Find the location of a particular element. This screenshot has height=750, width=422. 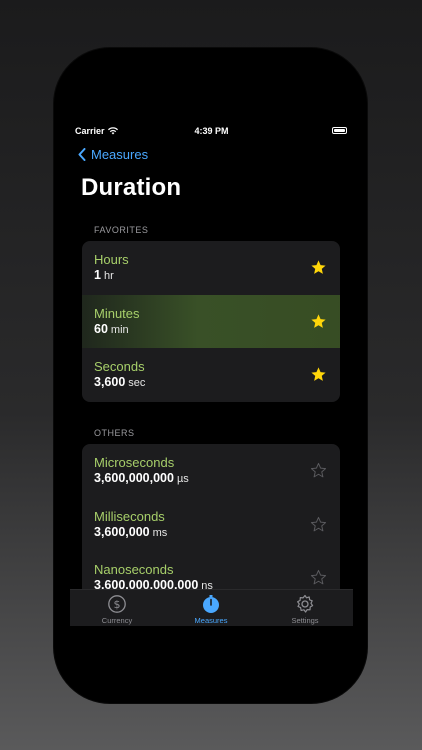

tab-measures: Measures is located at coordinates (211, 609).